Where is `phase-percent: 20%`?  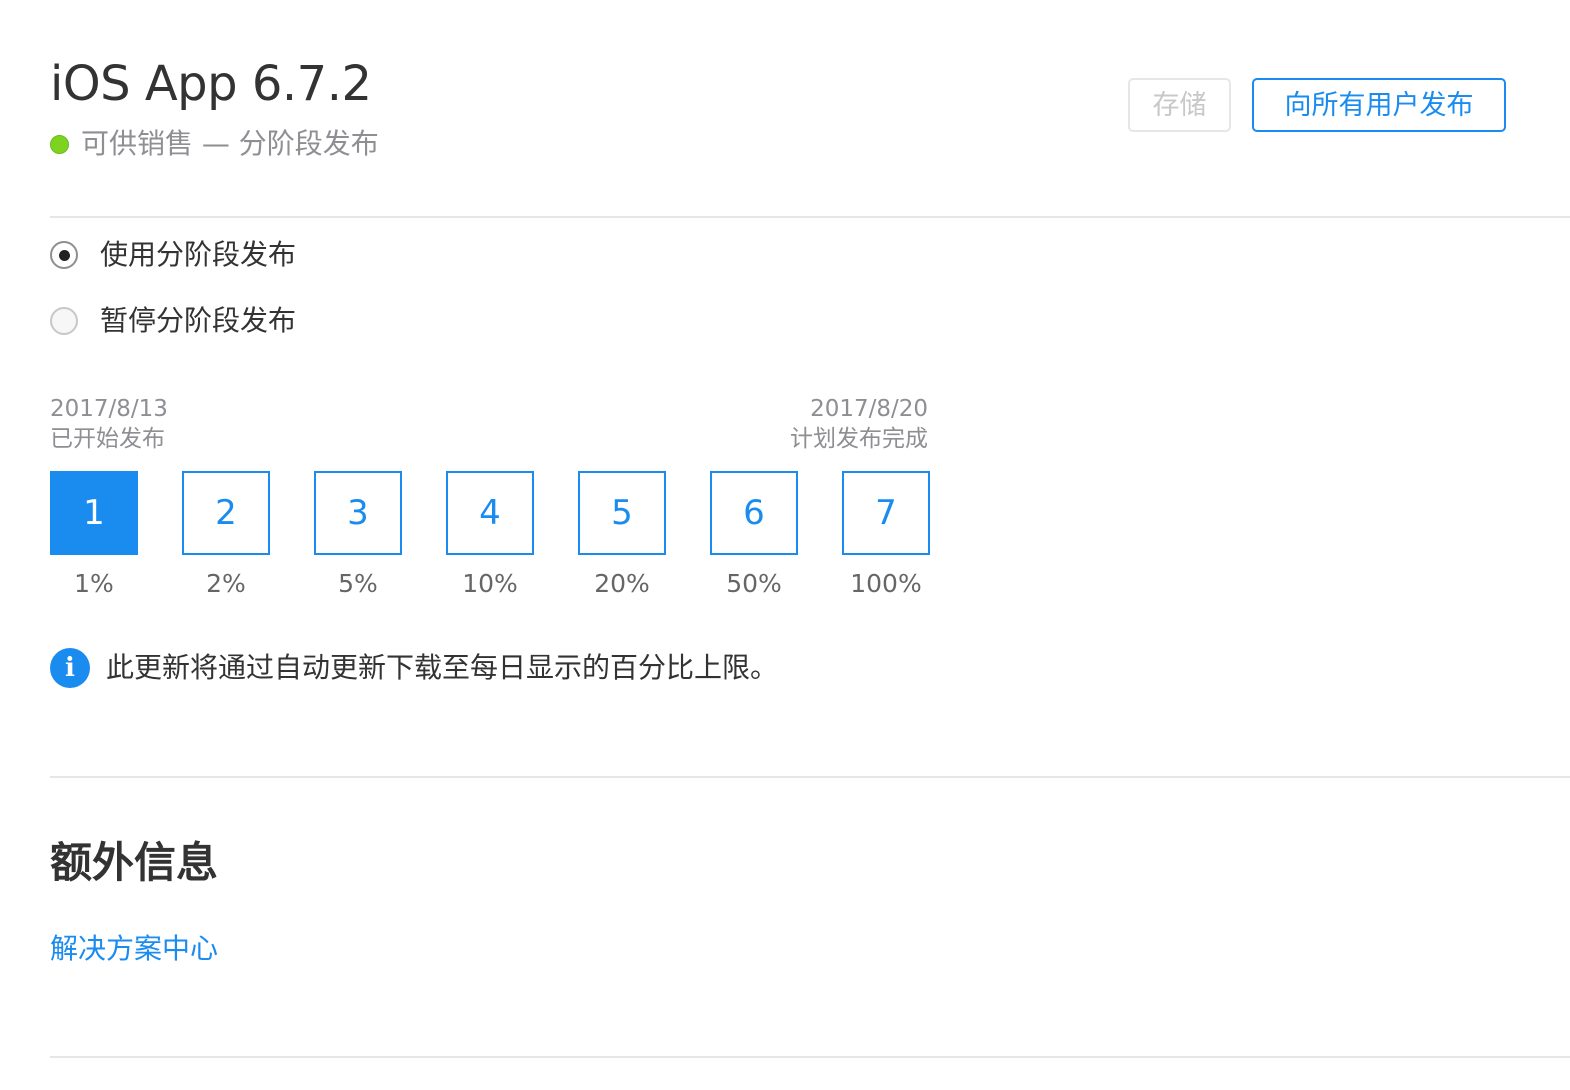
phase-percent: 20% is located at coordinates (622, 583).